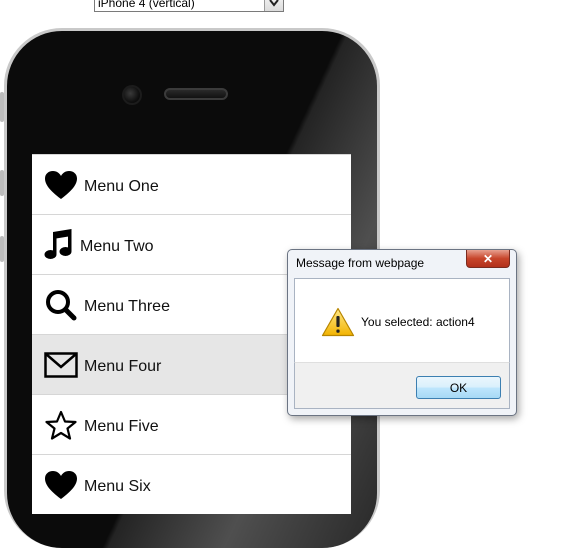  Describe the element at coordinates (2, 107) in the screenshot. I see `mute-switch` at that location.